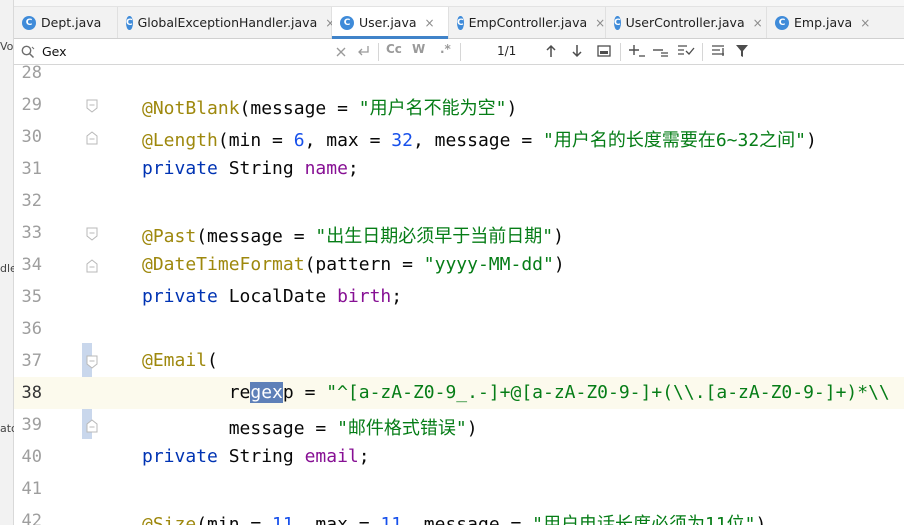 This screenshot has height=525, width=904. What do you see at coordinates (31, 169) in the screenshot?
I see `line-number: 31` at bounding box center [31, 169].